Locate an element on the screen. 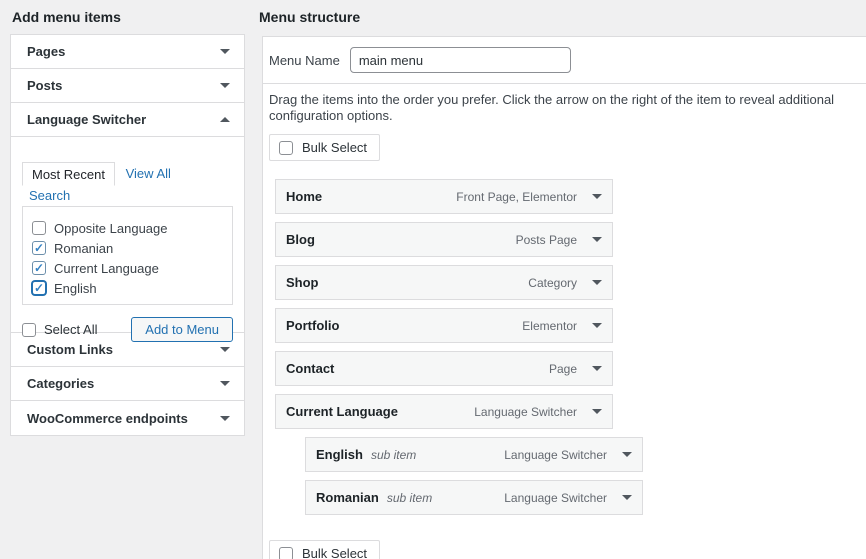 The height and width of the screenshot is (559, 866). menu-item-label: Contact is located at coordinates (310, 368).